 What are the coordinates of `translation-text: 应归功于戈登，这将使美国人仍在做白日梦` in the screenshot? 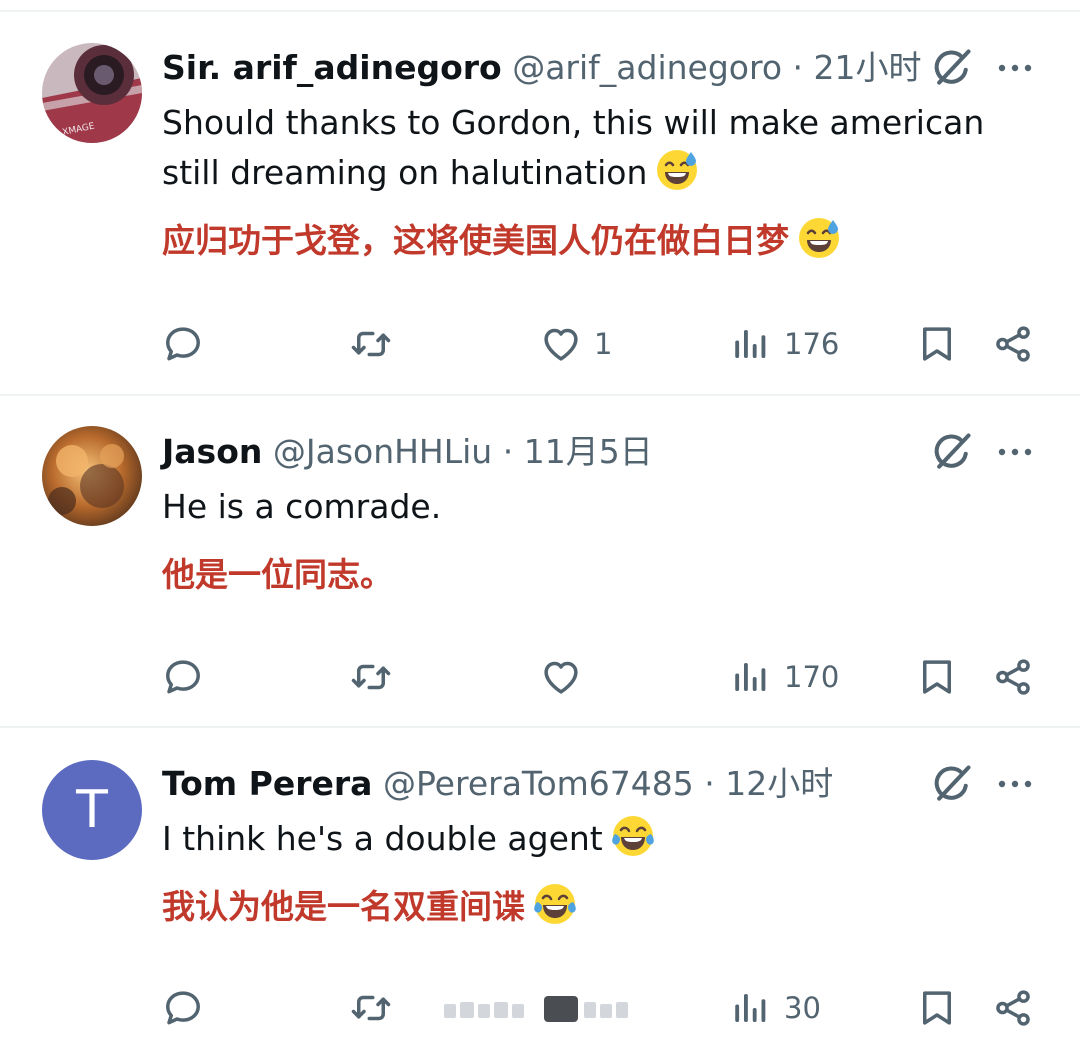 It's located at (592, 241).